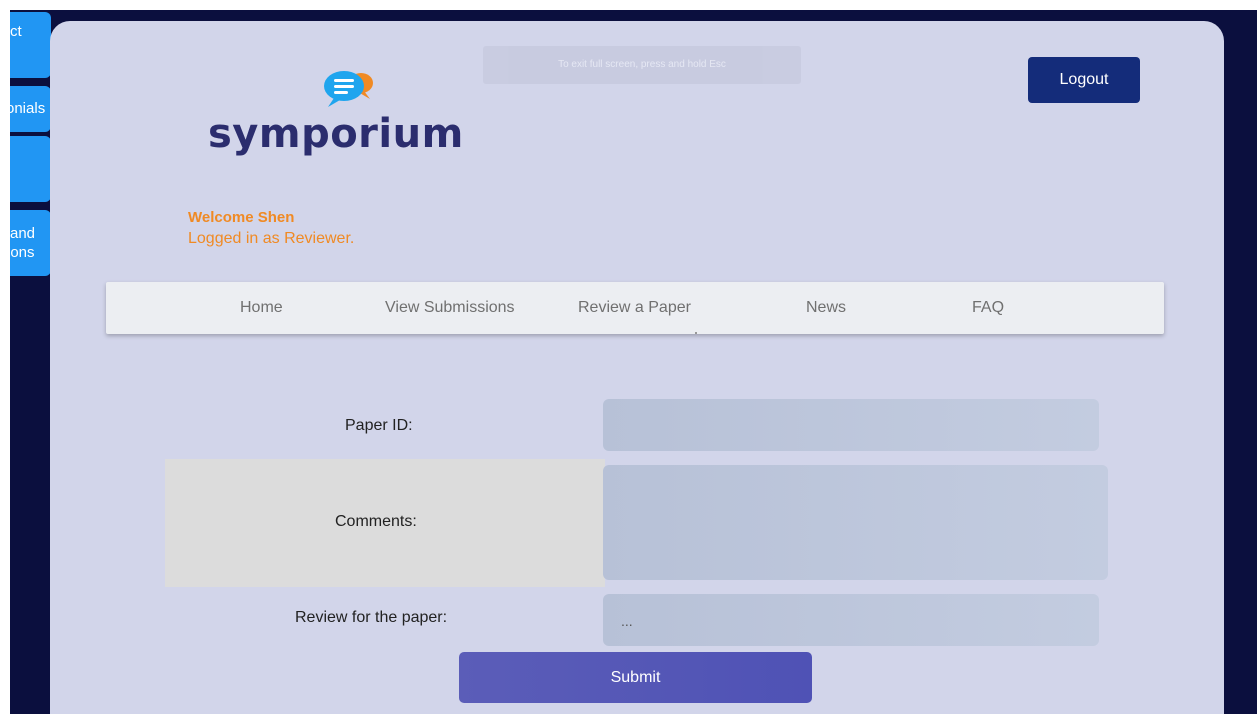 This screenshot has height=714, width=1257. Describe the element at coordinates (271, 238) in the screenshot. I see `role-text: Logged in as Reviewer.` at that location.